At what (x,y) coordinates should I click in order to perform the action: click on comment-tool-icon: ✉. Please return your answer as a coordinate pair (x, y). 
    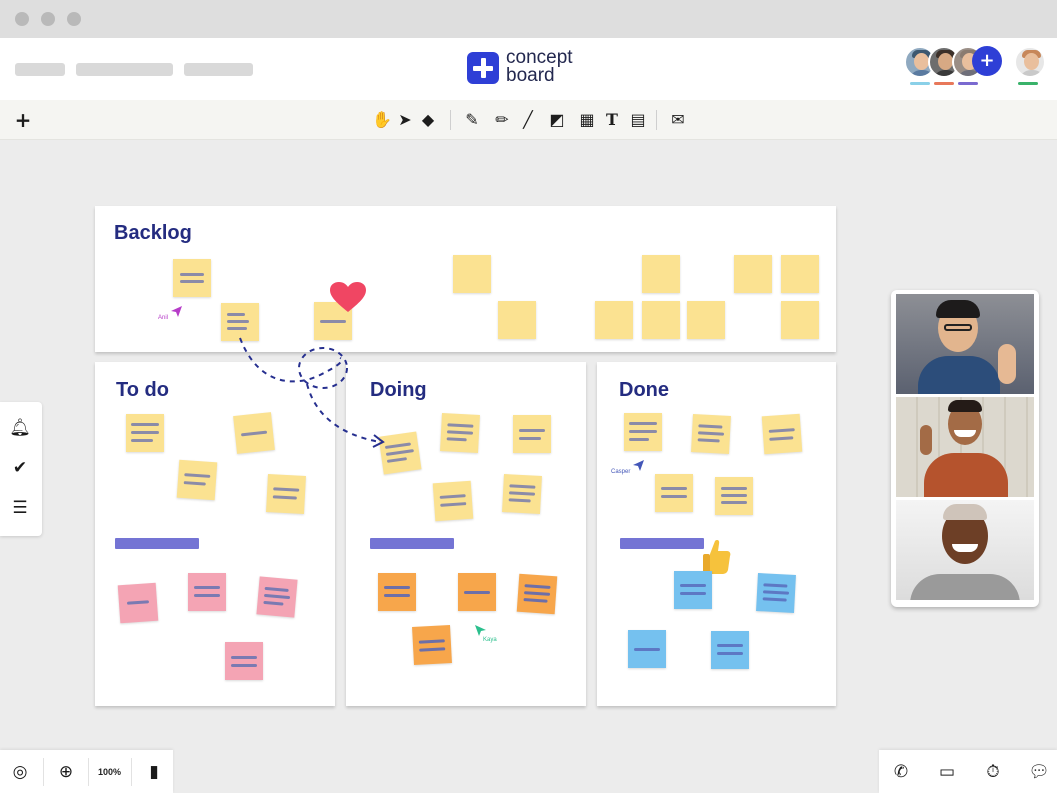
    Looking at the image, I should click on (678, 120).